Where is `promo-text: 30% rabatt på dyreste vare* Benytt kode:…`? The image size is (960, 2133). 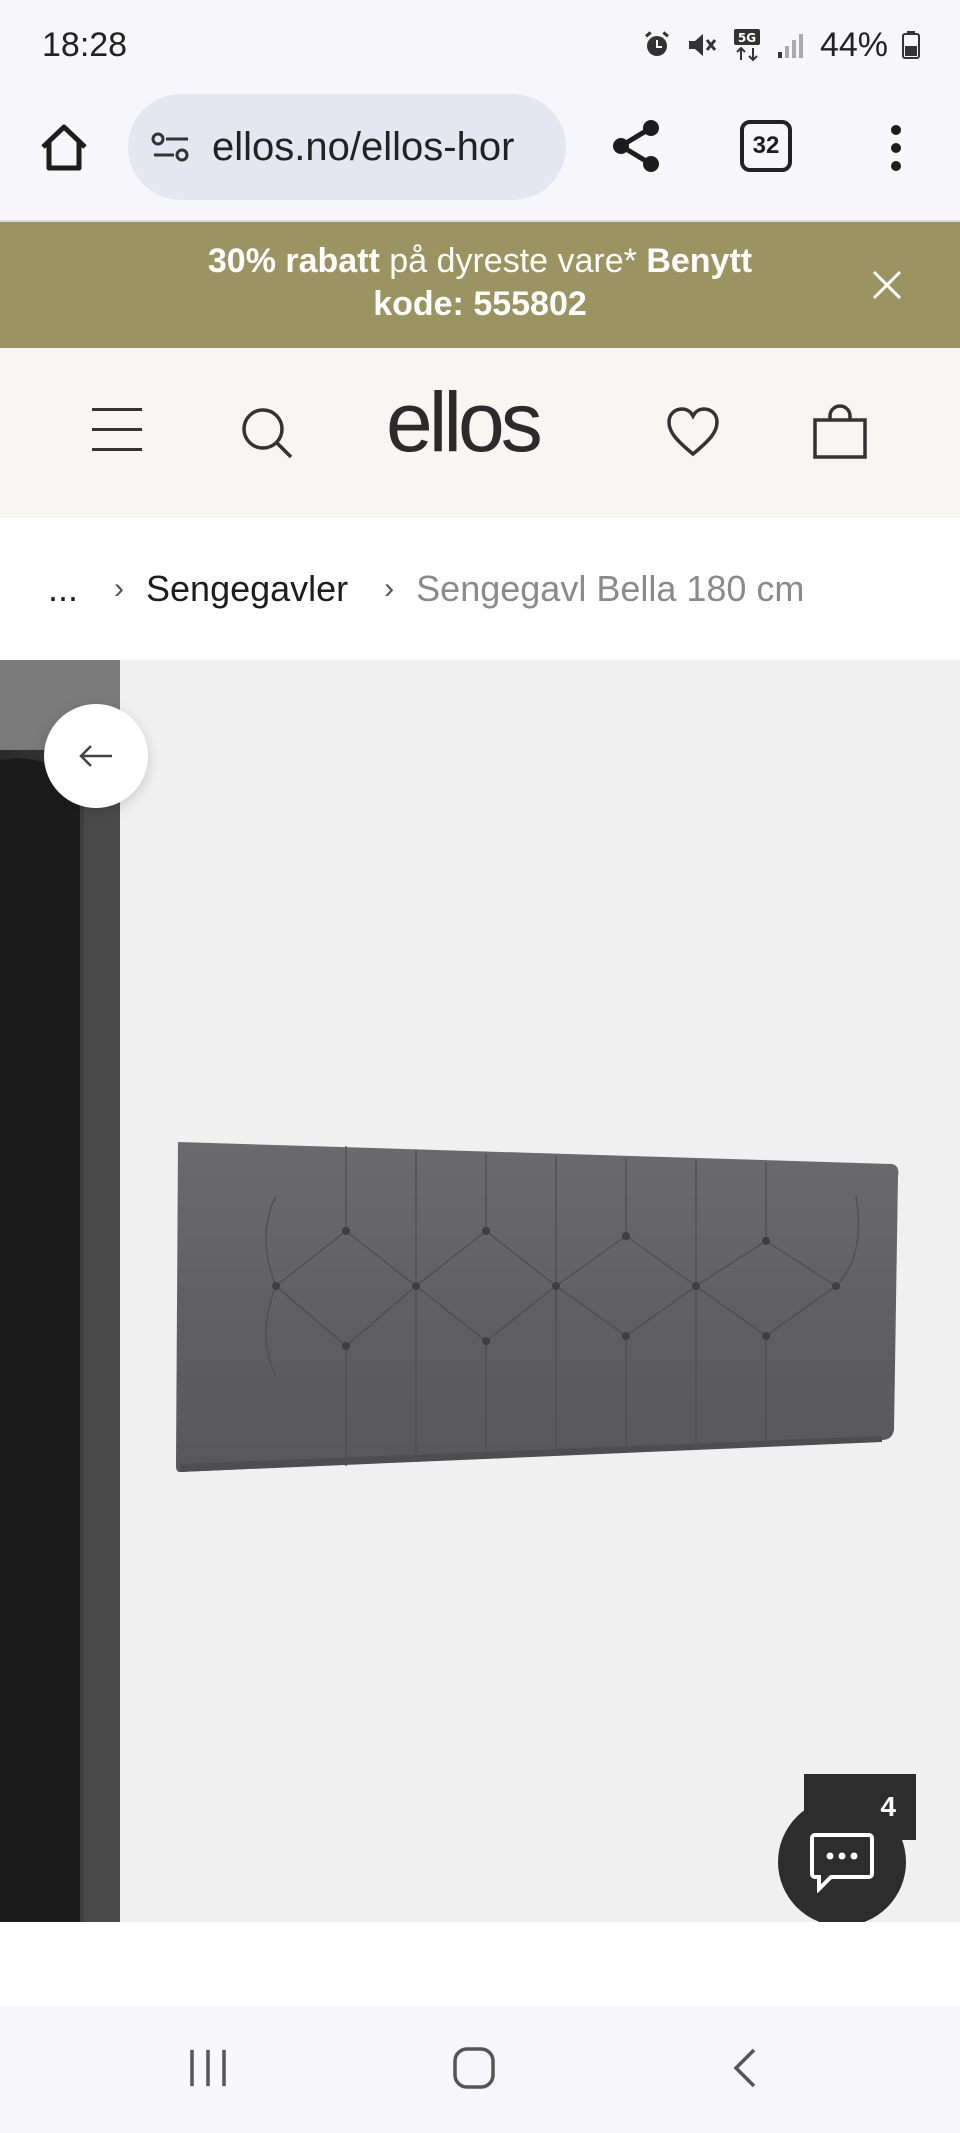
promo-text: 30% rabatt på dyreste vare* Benytt kode:… is located at coordinates (480, 283).